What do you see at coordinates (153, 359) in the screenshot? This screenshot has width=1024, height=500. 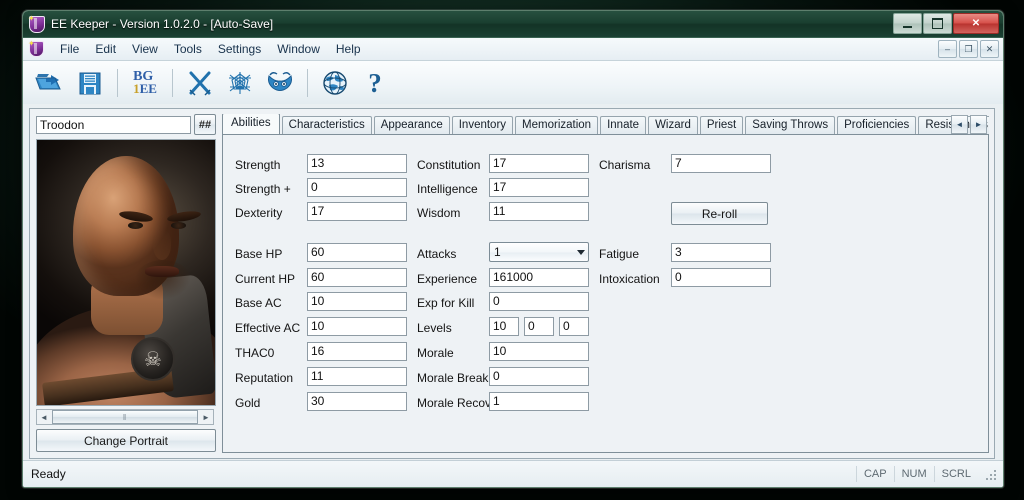 I see `portrait-skull-emblem-icon: ☠` at bounding box center [153, 359].